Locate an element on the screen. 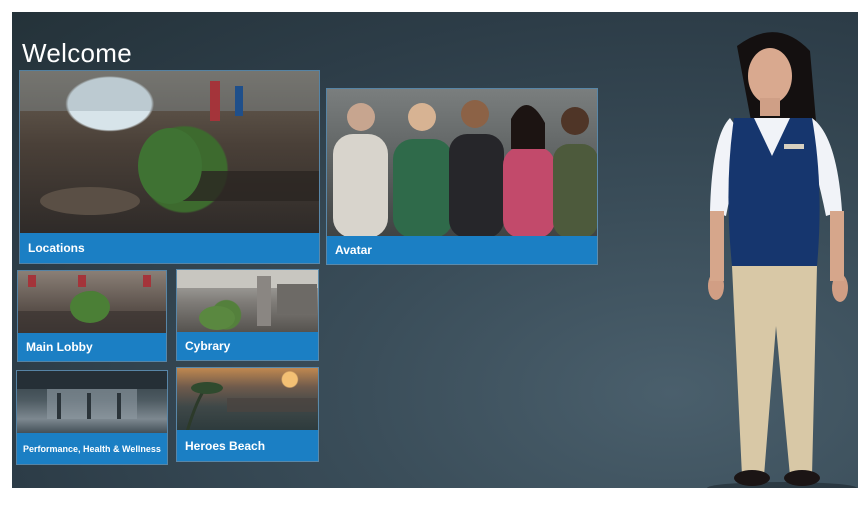 The height and width of the screenshot is (515, 862). tile-heroes-beach: Heroes Beach is located at coordinates (247, 414).